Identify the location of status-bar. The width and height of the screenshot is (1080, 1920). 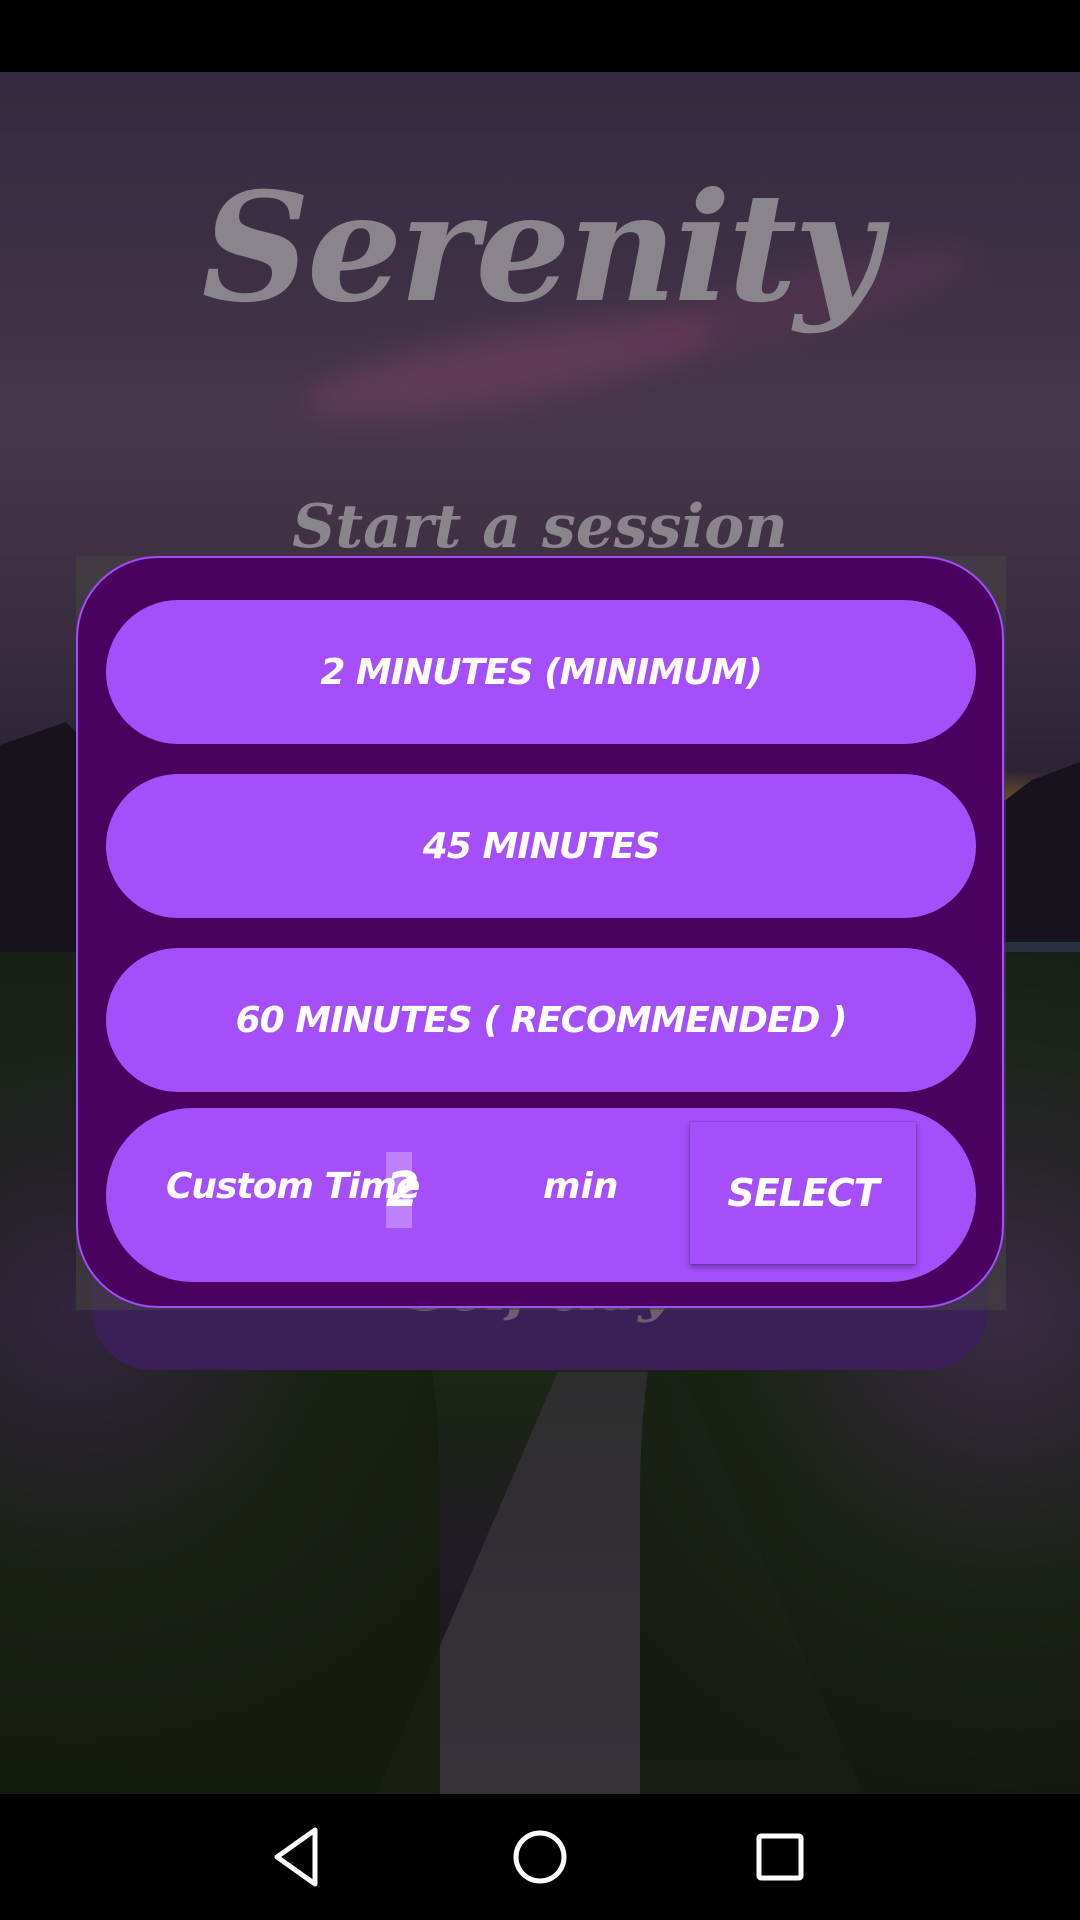
(540, 36).